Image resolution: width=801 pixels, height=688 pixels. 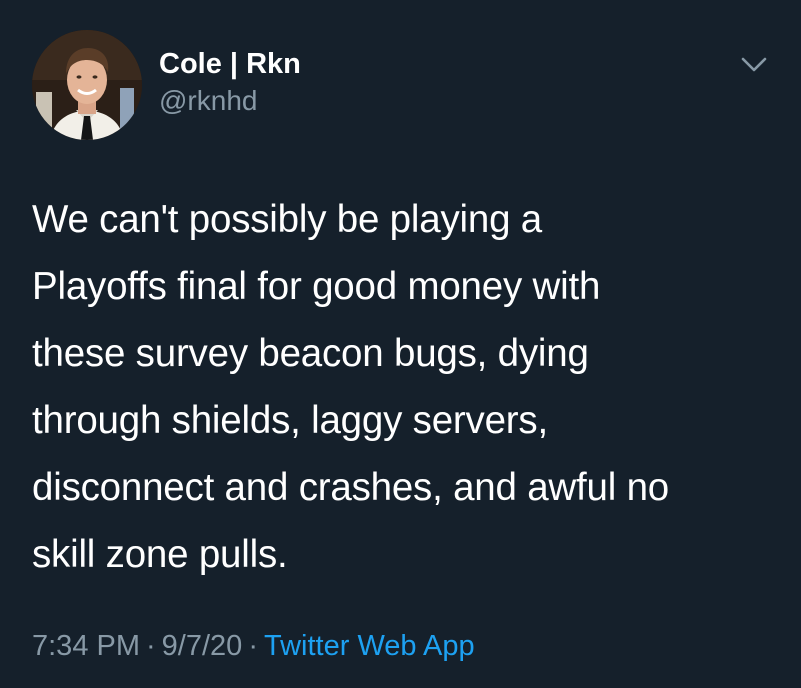 I want to click on user-info: Cole | Rkn @rknhd, so click(x=230, y=82).